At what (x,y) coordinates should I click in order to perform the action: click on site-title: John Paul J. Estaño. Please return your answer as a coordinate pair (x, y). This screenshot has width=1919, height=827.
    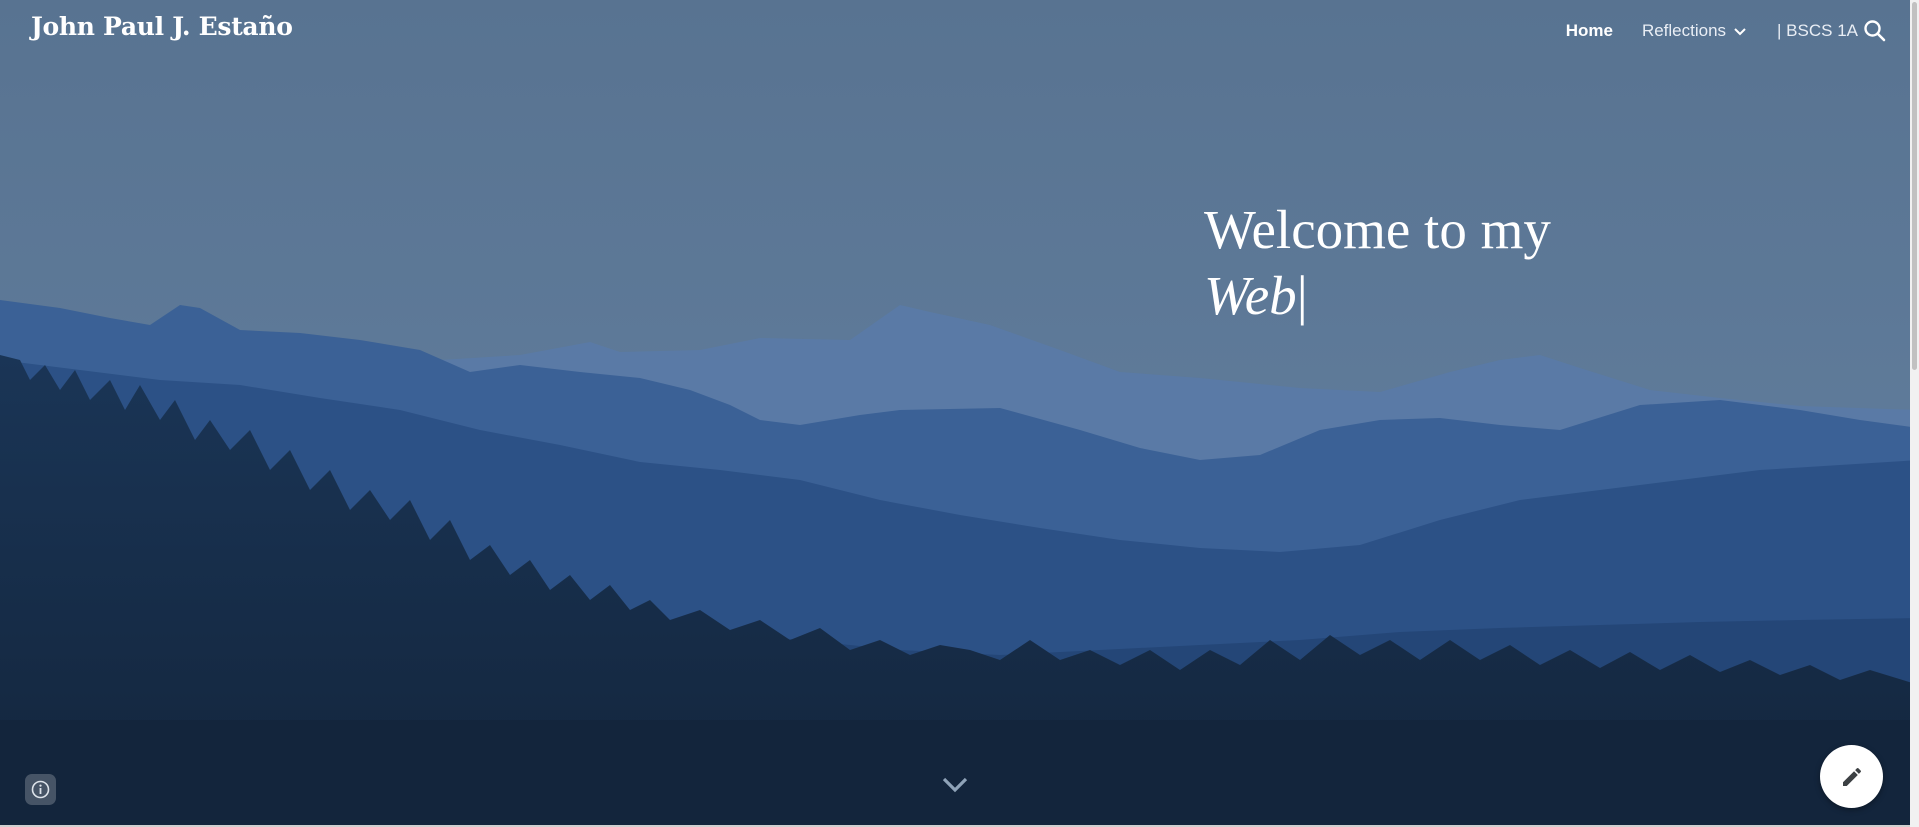
    Looking at the image, I should click on (162, 26).